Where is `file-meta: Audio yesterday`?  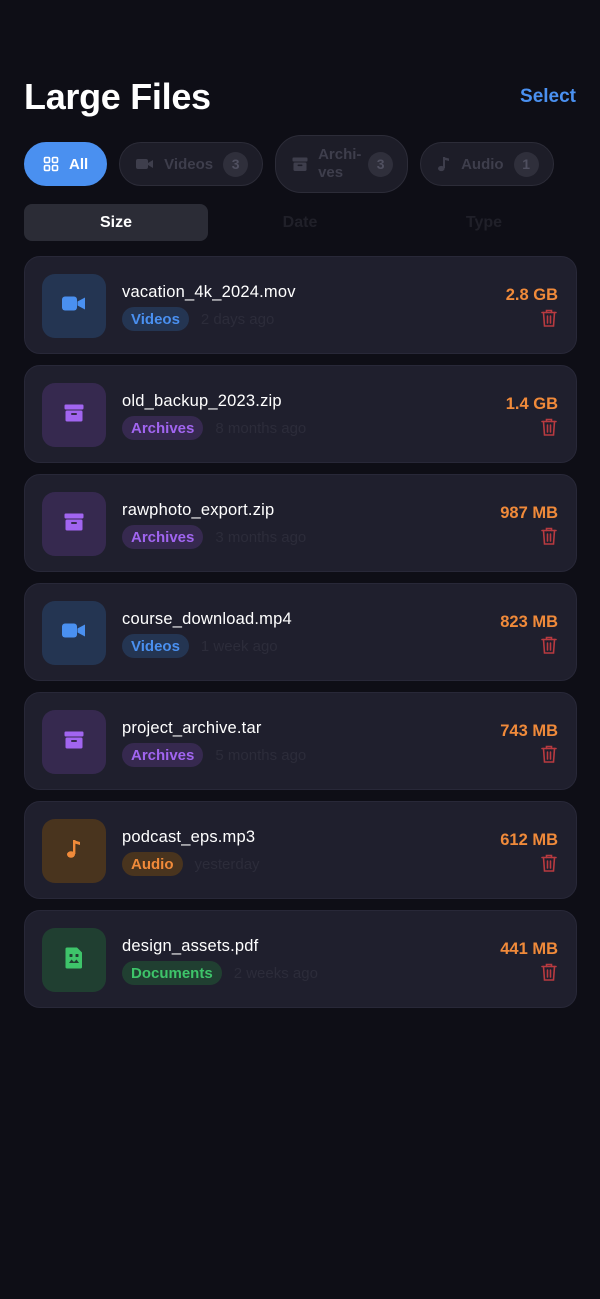 file-meta: Audio yesterday is located at coordinates (191, 864).